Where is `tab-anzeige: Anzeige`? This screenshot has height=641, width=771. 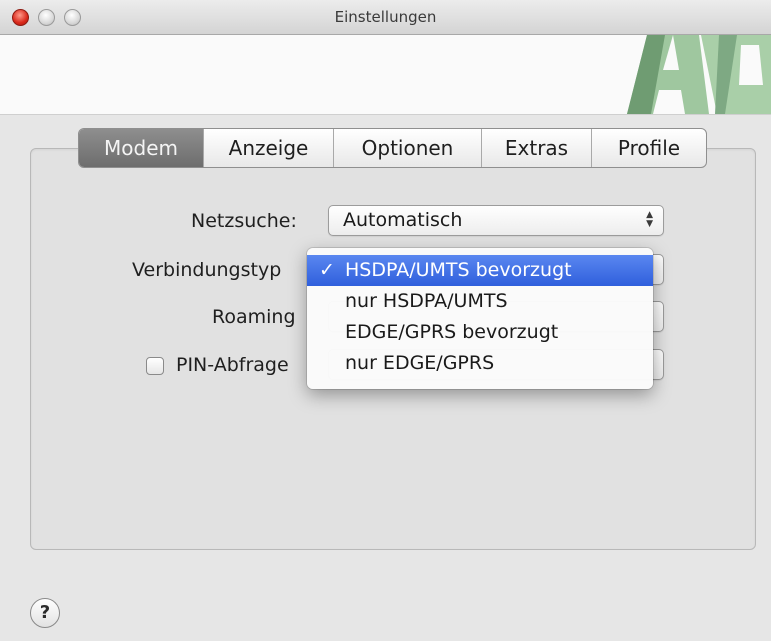
tab-anzeige: Anzeige is located at coordinates (268, 148).